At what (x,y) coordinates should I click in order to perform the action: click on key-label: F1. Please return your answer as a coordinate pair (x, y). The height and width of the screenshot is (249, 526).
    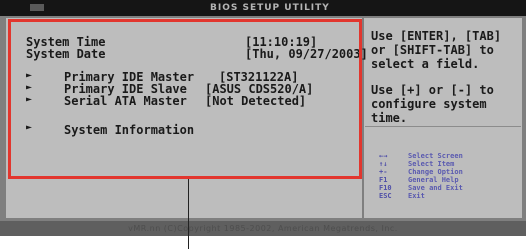
    Looking at the image, I should click on (383, 180).